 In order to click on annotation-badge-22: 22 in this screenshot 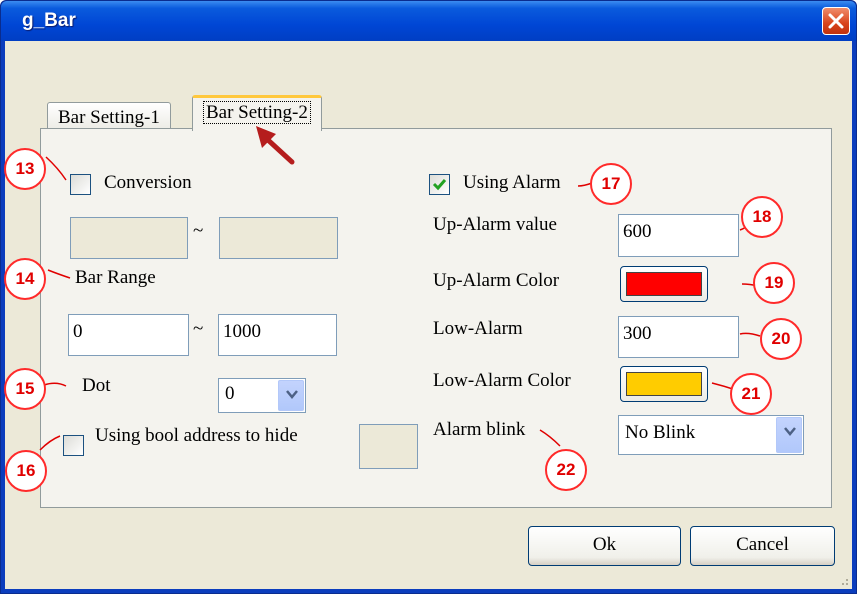, I will do `click(566, 470)`.